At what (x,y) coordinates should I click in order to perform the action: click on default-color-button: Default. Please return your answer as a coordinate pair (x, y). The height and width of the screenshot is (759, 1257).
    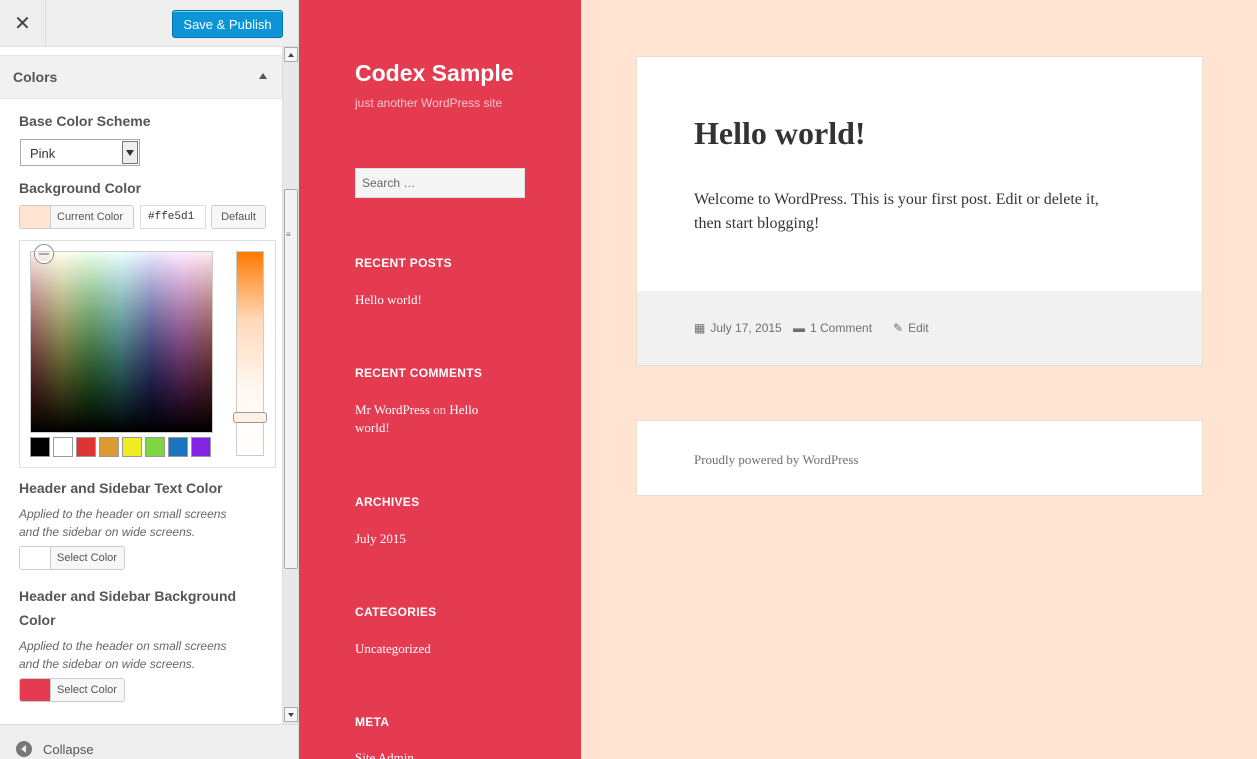
    Looking at the image, I should click on (238, 217).